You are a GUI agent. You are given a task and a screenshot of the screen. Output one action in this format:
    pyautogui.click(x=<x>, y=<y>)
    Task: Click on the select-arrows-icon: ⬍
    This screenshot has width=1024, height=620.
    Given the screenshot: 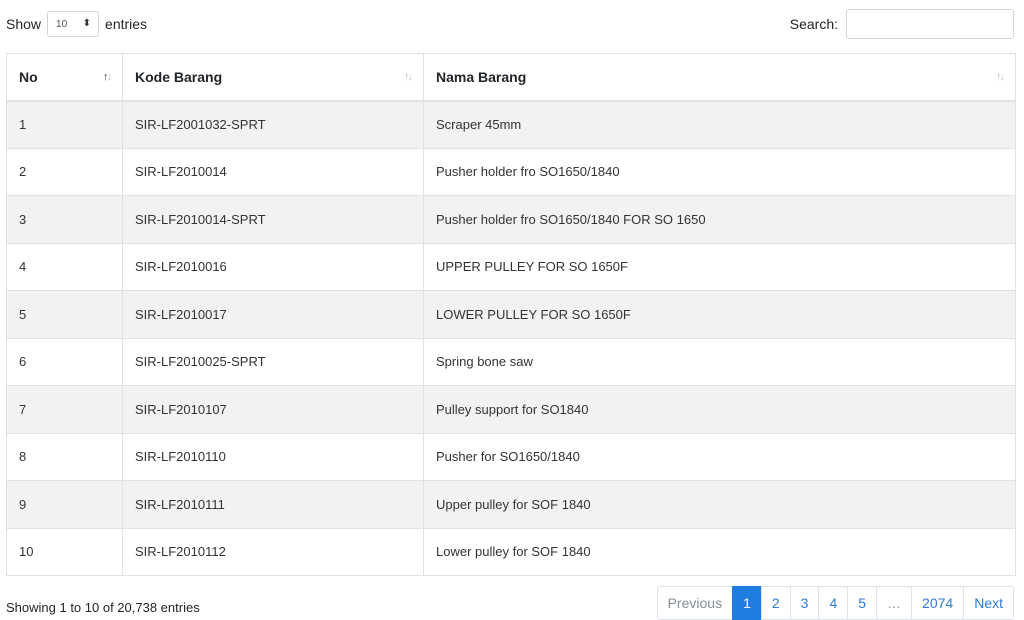 What is the action you would take?
    pyautogui.click(x=87, y=23)
    